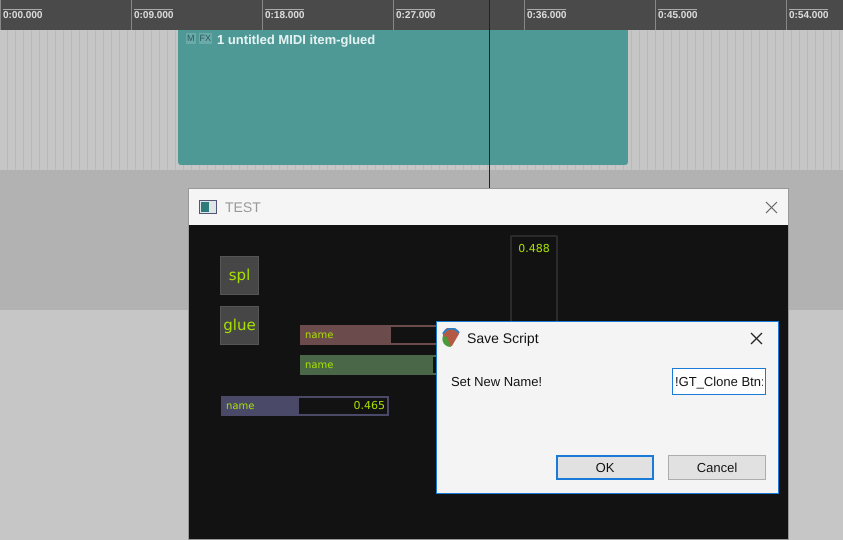 The width and height of the screenshot is (843, 540). Describe the element at coordinates (305, 406) in the screenshot. I see `slider-track: name 0.465` at that location.